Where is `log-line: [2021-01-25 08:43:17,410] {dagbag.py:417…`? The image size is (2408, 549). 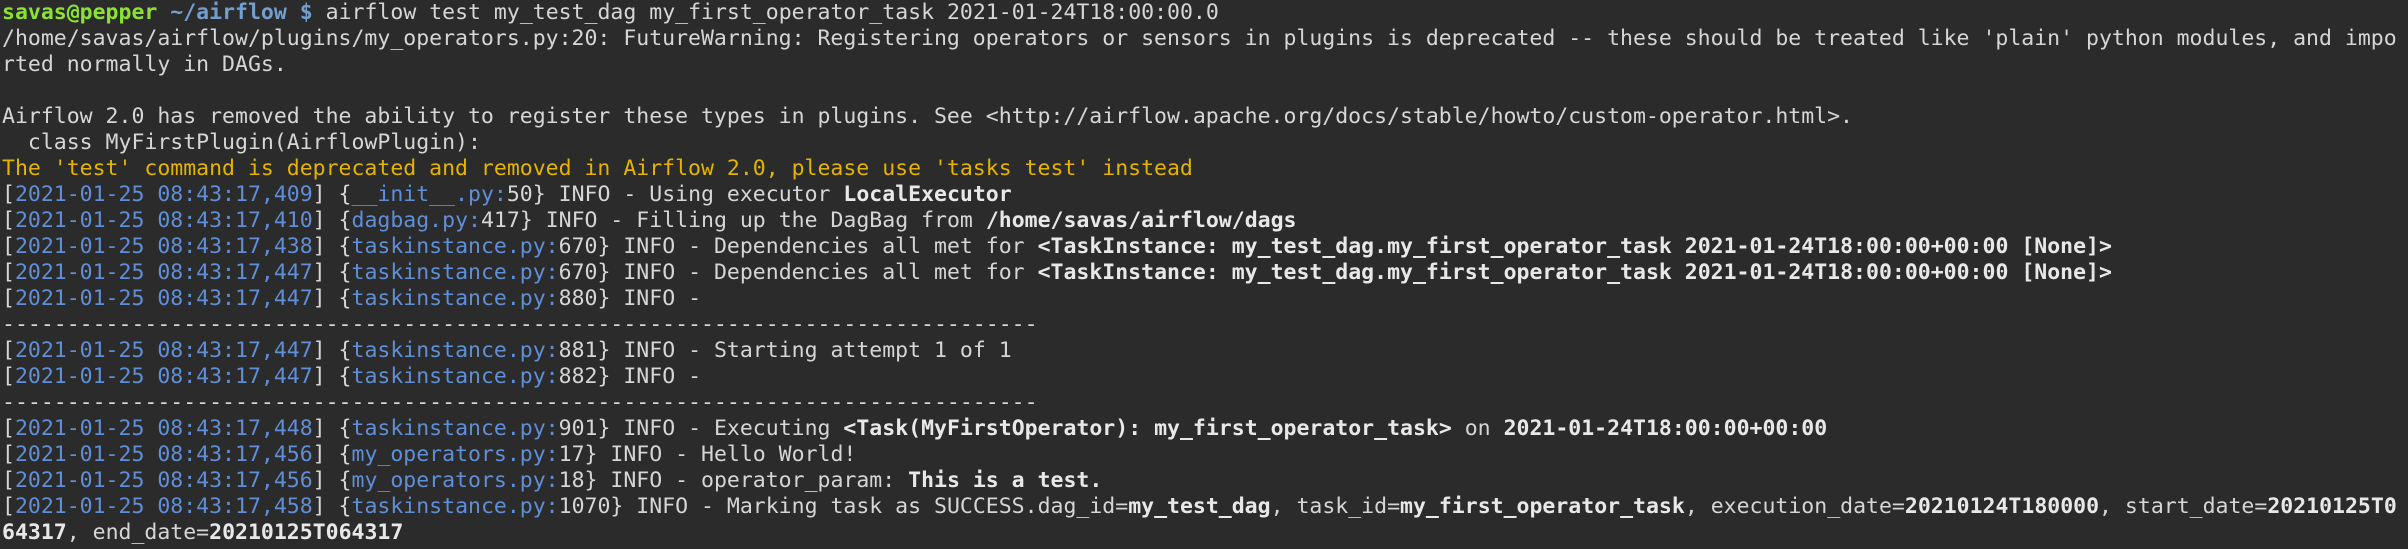 log-line: [2021-01-25 08:43:17,410] {dagbag.py:417… is located at coordinates (1205, 221).